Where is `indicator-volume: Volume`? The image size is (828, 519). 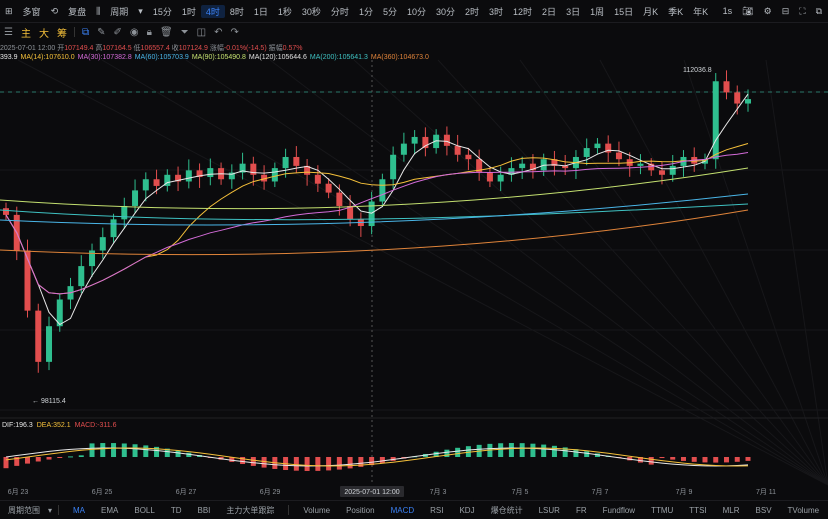 indicator-volume: Volume is located at coordinates (316, 510).